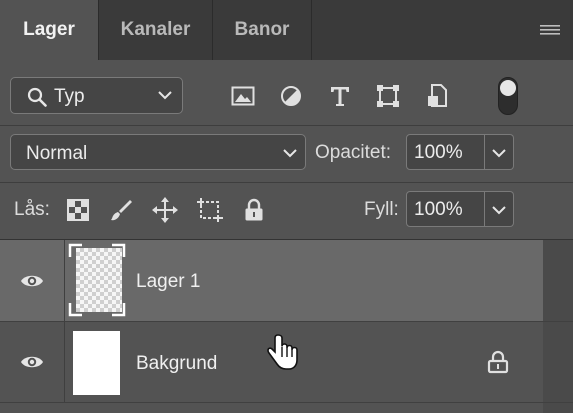  I want to click on tab-channels-label: Kanaler, so click(155, 29).